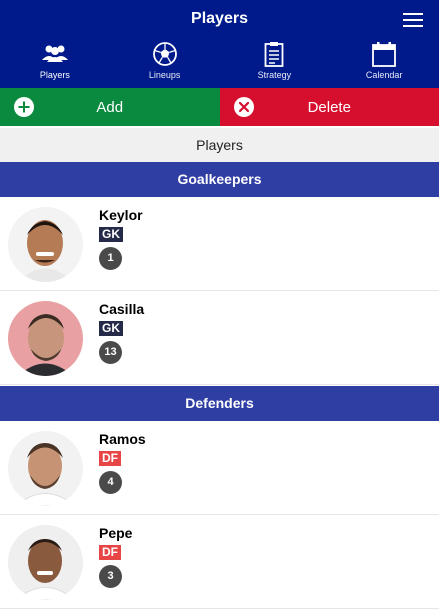  I want to click on delete-button: Delete, so click(329, 107).